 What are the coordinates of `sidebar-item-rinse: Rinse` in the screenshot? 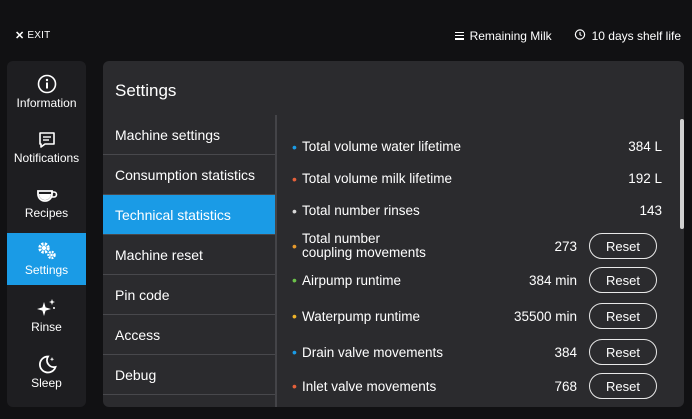 It's located at (46, 316).